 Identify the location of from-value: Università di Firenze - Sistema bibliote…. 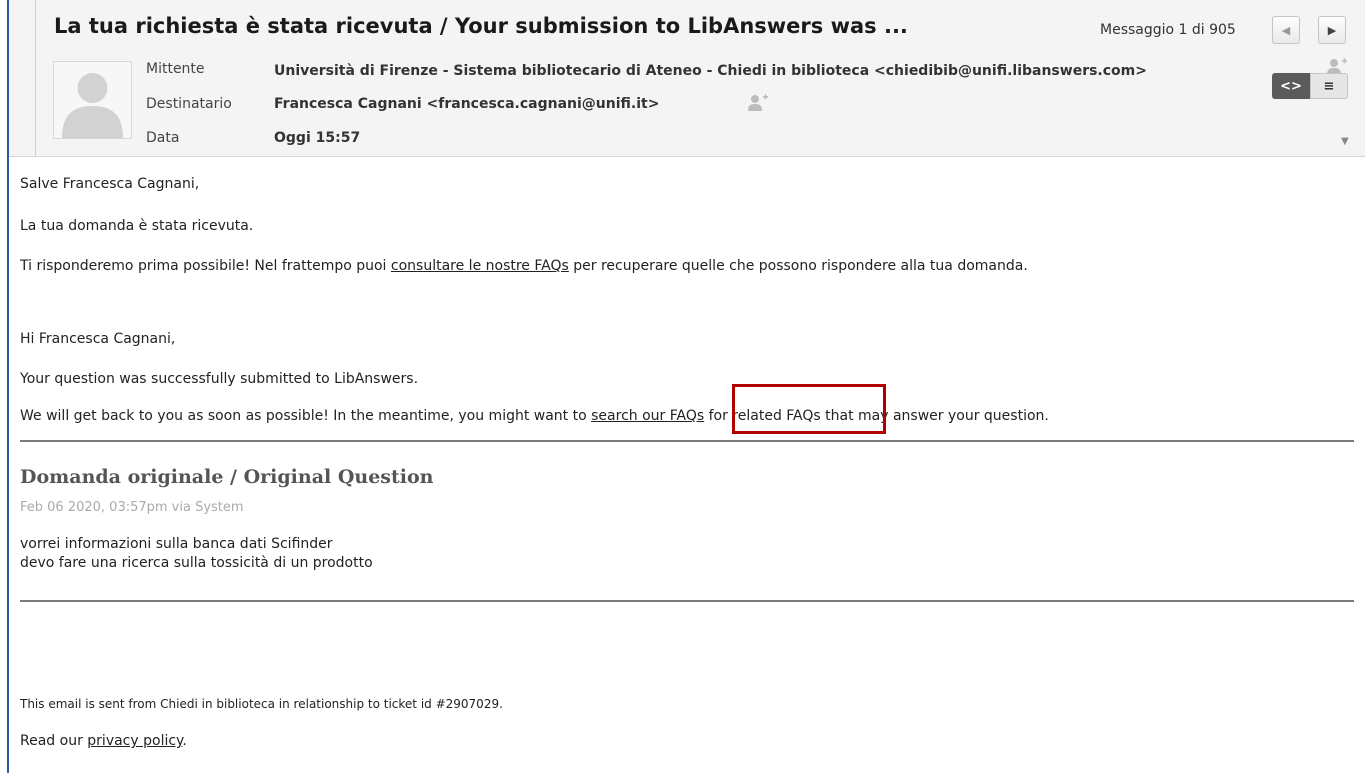
(710, 71).